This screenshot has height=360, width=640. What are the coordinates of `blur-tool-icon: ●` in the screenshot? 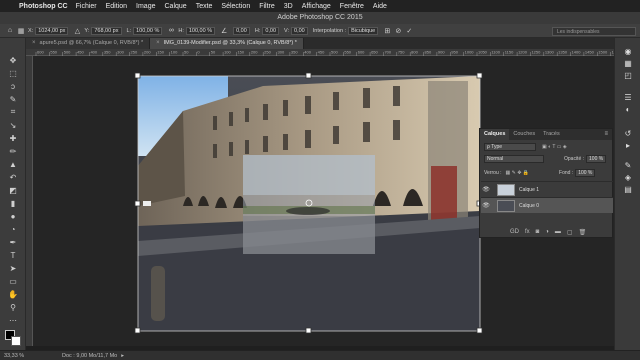 It's located at (13, 216).